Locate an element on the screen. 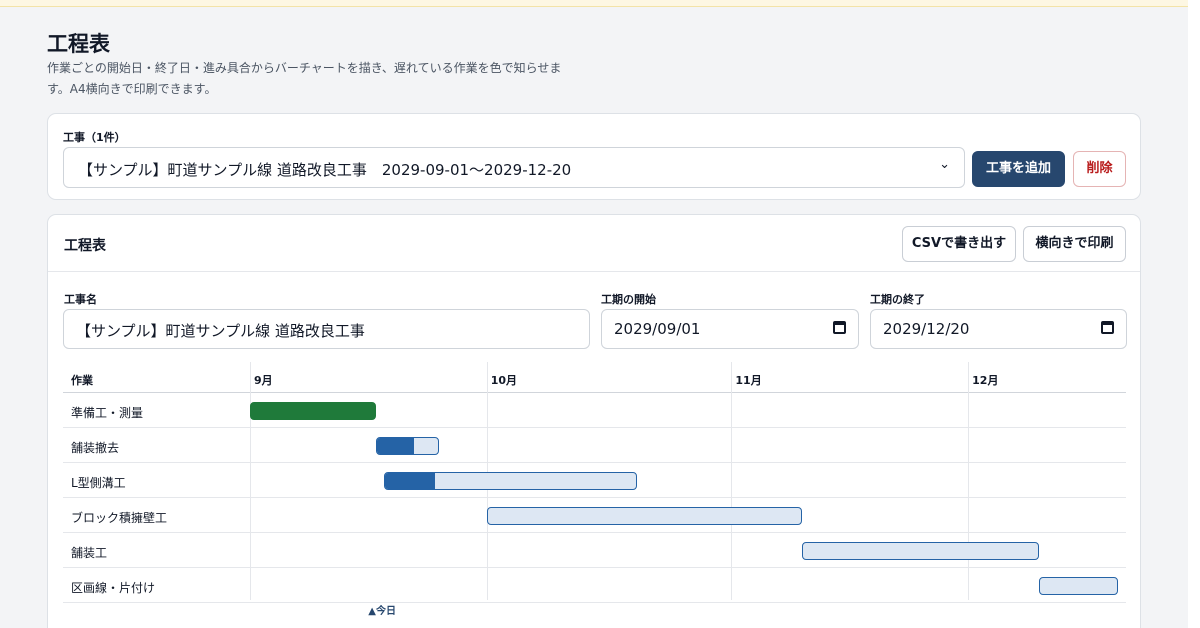 This screenshot has width=1200, height=628. delete-project-button: 削除 is located at coordinates (1099, 169).